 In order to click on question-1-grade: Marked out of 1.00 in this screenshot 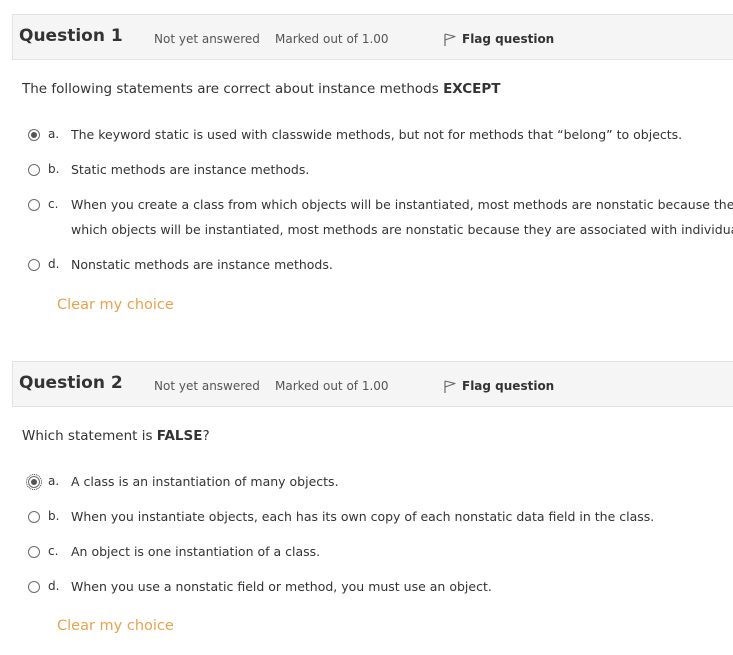, I will do `click(332, 39)`.